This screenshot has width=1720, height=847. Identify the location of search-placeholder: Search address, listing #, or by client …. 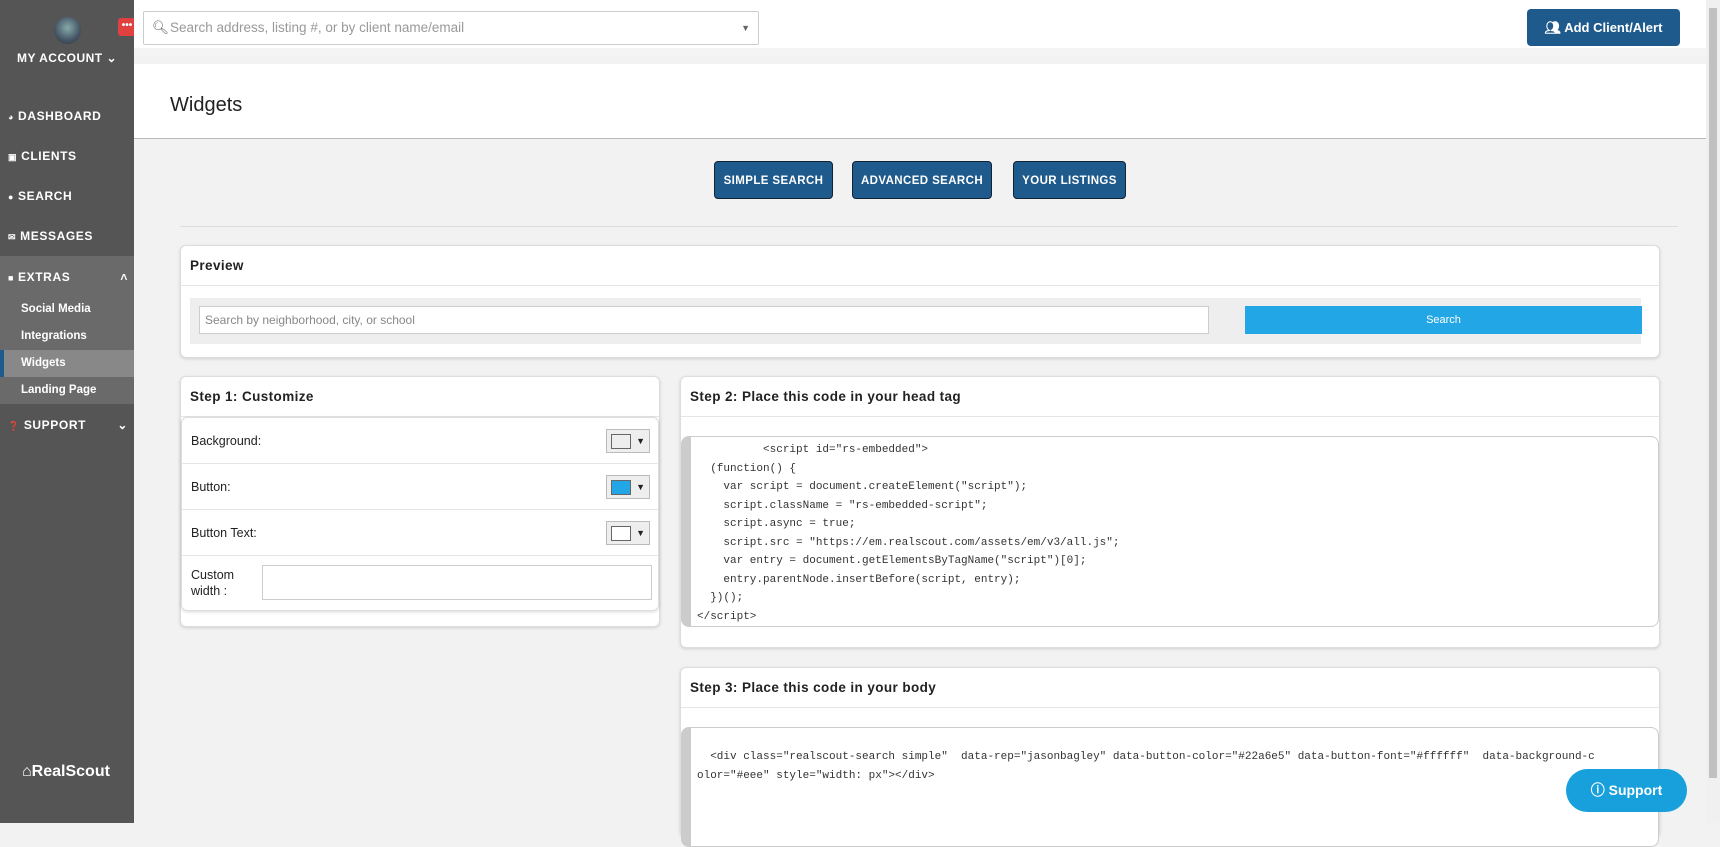
(317, 27).